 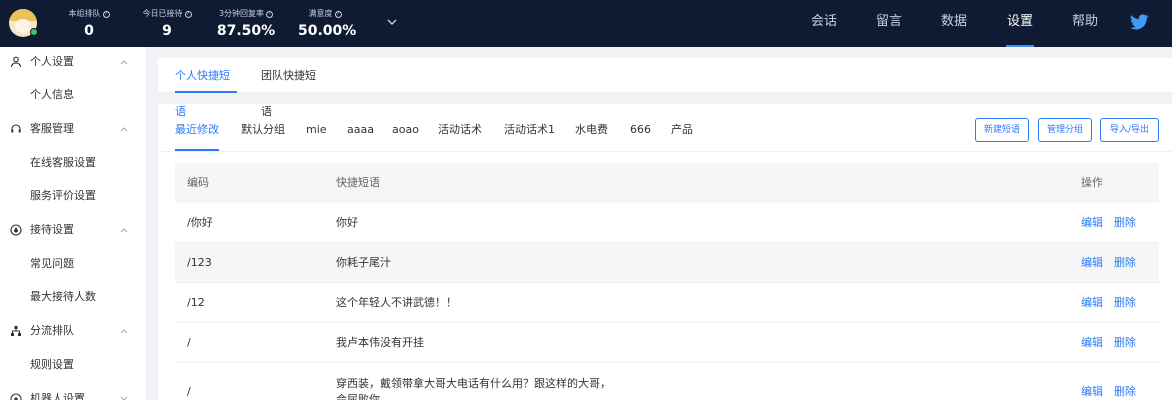 What do you see at coordinates (347, 222) in the screenshot?
I see `cell-phrase: 你好` at bounding box center [347, 222].